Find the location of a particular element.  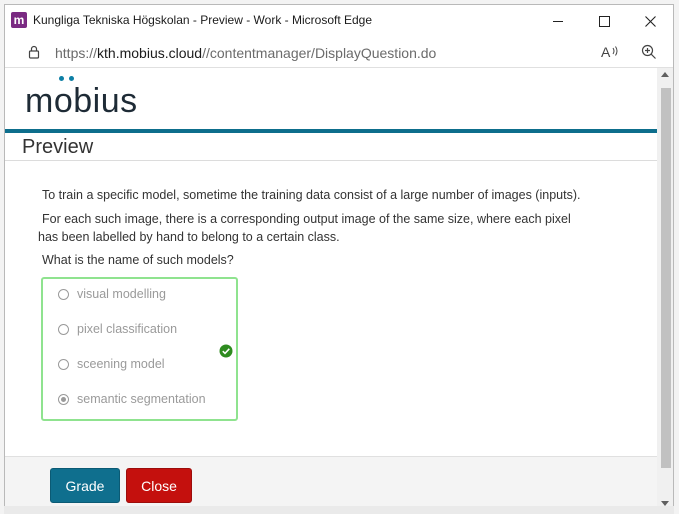

minimize-button is located at coordinates (558, 21).